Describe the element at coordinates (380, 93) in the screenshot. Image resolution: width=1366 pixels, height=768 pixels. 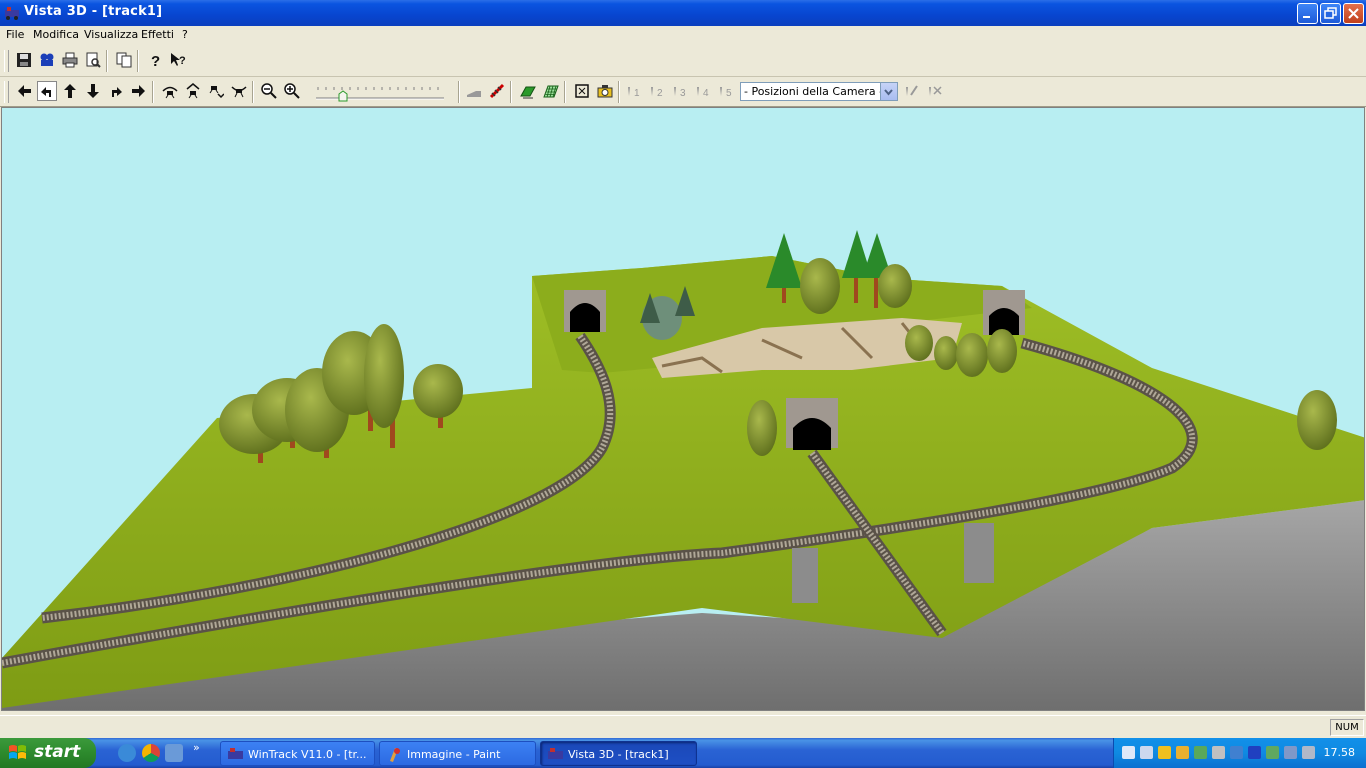
I see `zoom-slider` at that location.